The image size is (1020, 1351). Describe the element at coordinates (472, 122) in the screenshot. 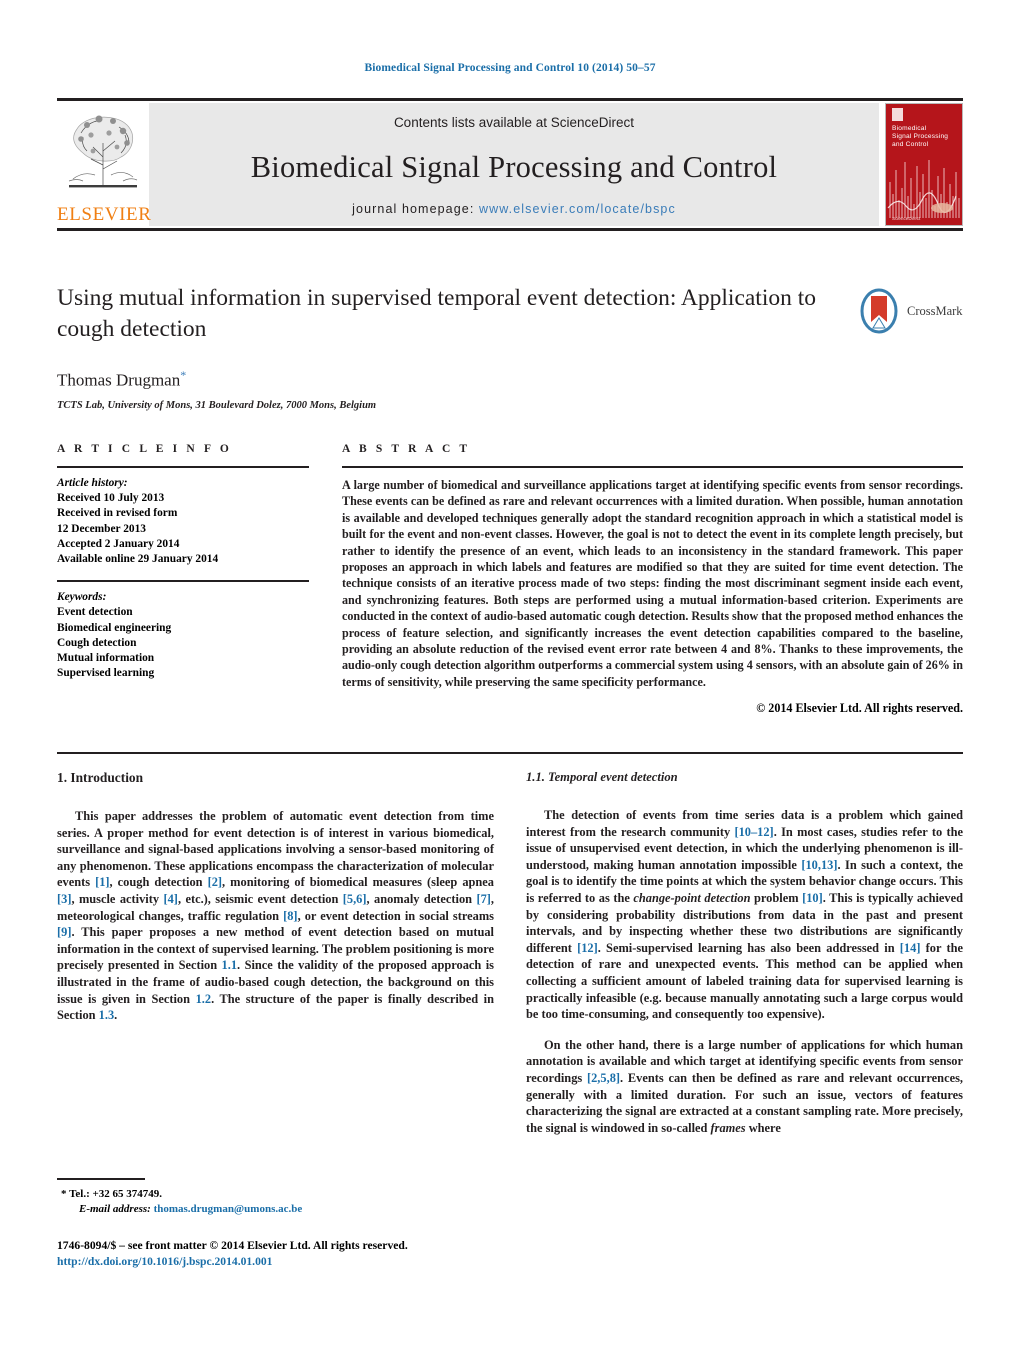

I see `contents-prefix: Contents lists available at` at that location.